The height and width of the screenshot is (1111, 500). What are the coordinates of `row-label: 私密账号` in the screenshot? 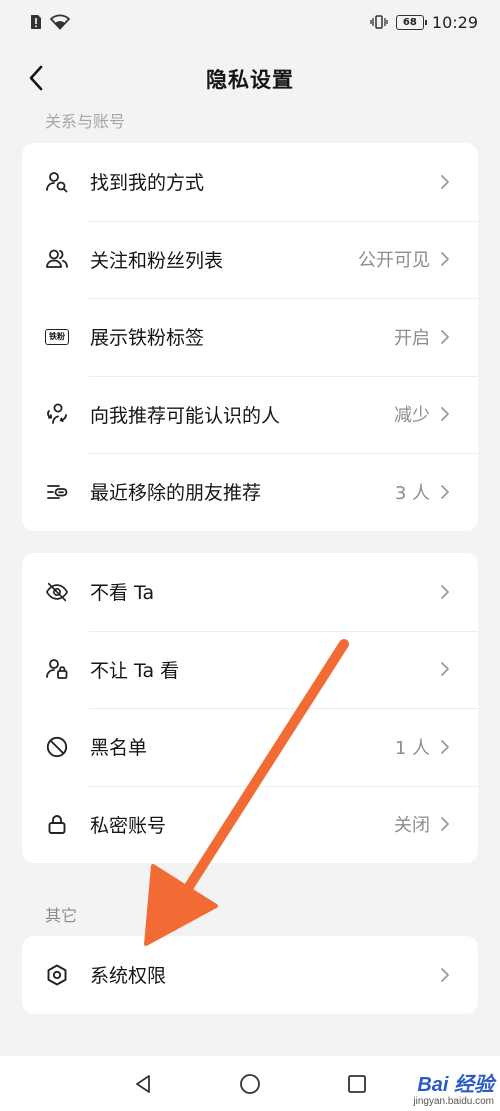 It's located at (128, 825).